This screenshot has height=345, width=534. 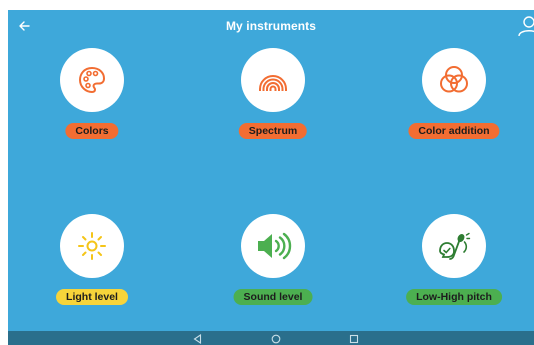 What do you see at coordinates (273, 131) in the screenshot?
I see `instrument-label-spectrum: Spectrum` at bounding box center [273, 131].